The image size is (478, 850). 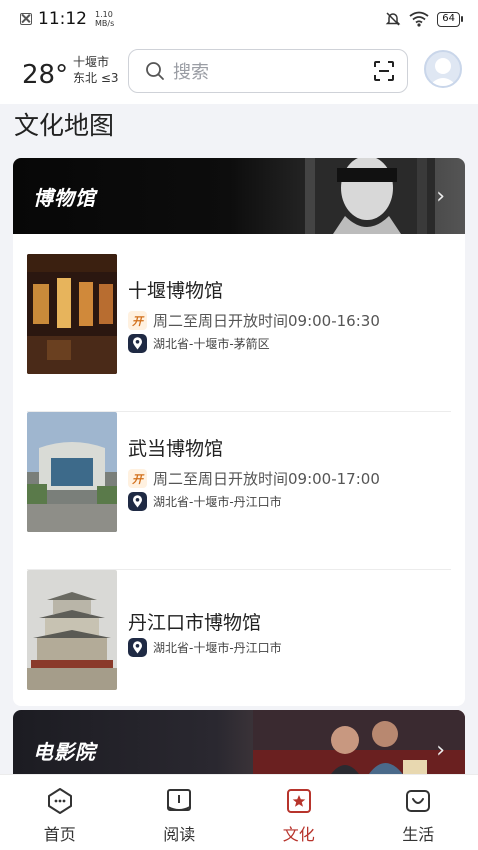 I want to click on bottom-nav: 首页 阅读 文化 生活, so click(x=239, y=812).